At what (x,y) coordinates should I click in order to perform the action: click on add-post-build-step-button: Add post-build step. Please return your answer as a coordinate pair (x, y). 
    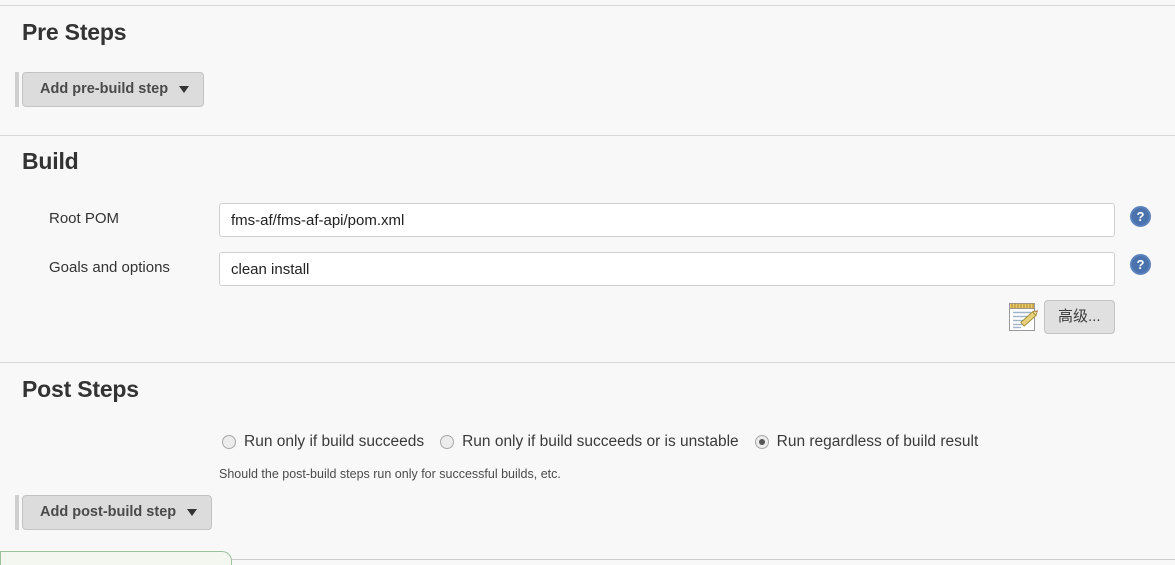
    Looking at the image, I should click on (117, 512).